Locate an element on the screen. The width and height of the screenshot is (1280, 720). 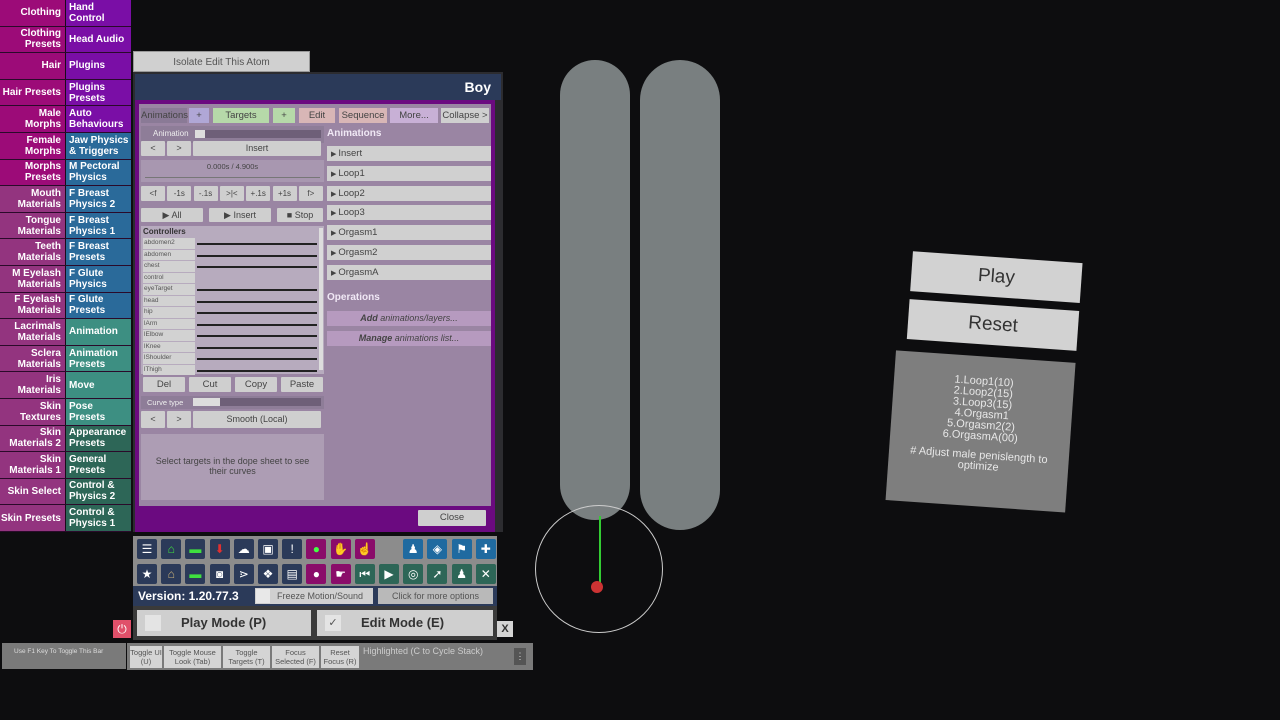
controller-label: hip is located at coordinates (169, 312).